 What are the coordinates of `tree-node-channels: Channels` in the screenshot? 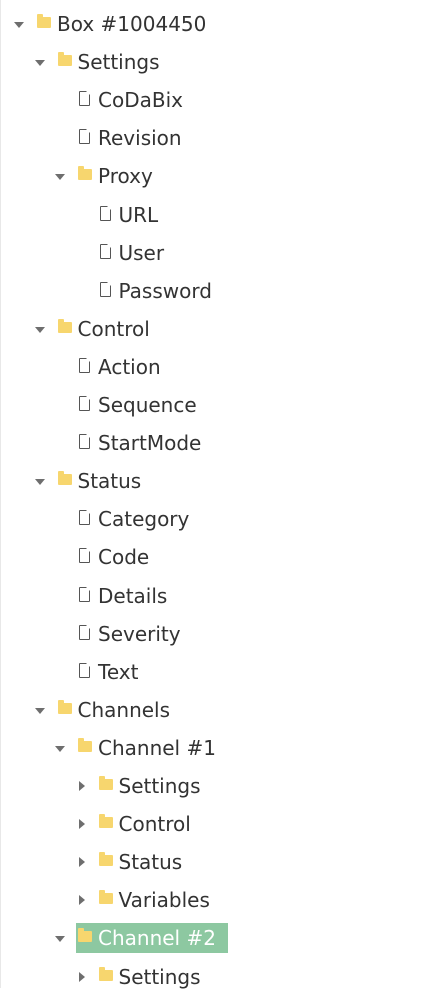 It's located at (119, 710).